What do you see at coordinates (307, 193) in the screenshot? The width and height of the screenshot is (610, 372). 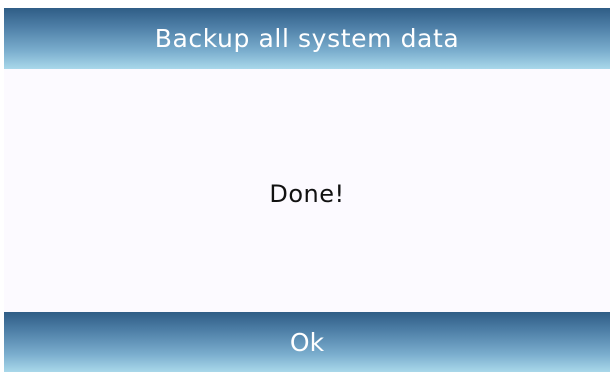 I see `status-message: Done!` at bounding box center [307, 193].